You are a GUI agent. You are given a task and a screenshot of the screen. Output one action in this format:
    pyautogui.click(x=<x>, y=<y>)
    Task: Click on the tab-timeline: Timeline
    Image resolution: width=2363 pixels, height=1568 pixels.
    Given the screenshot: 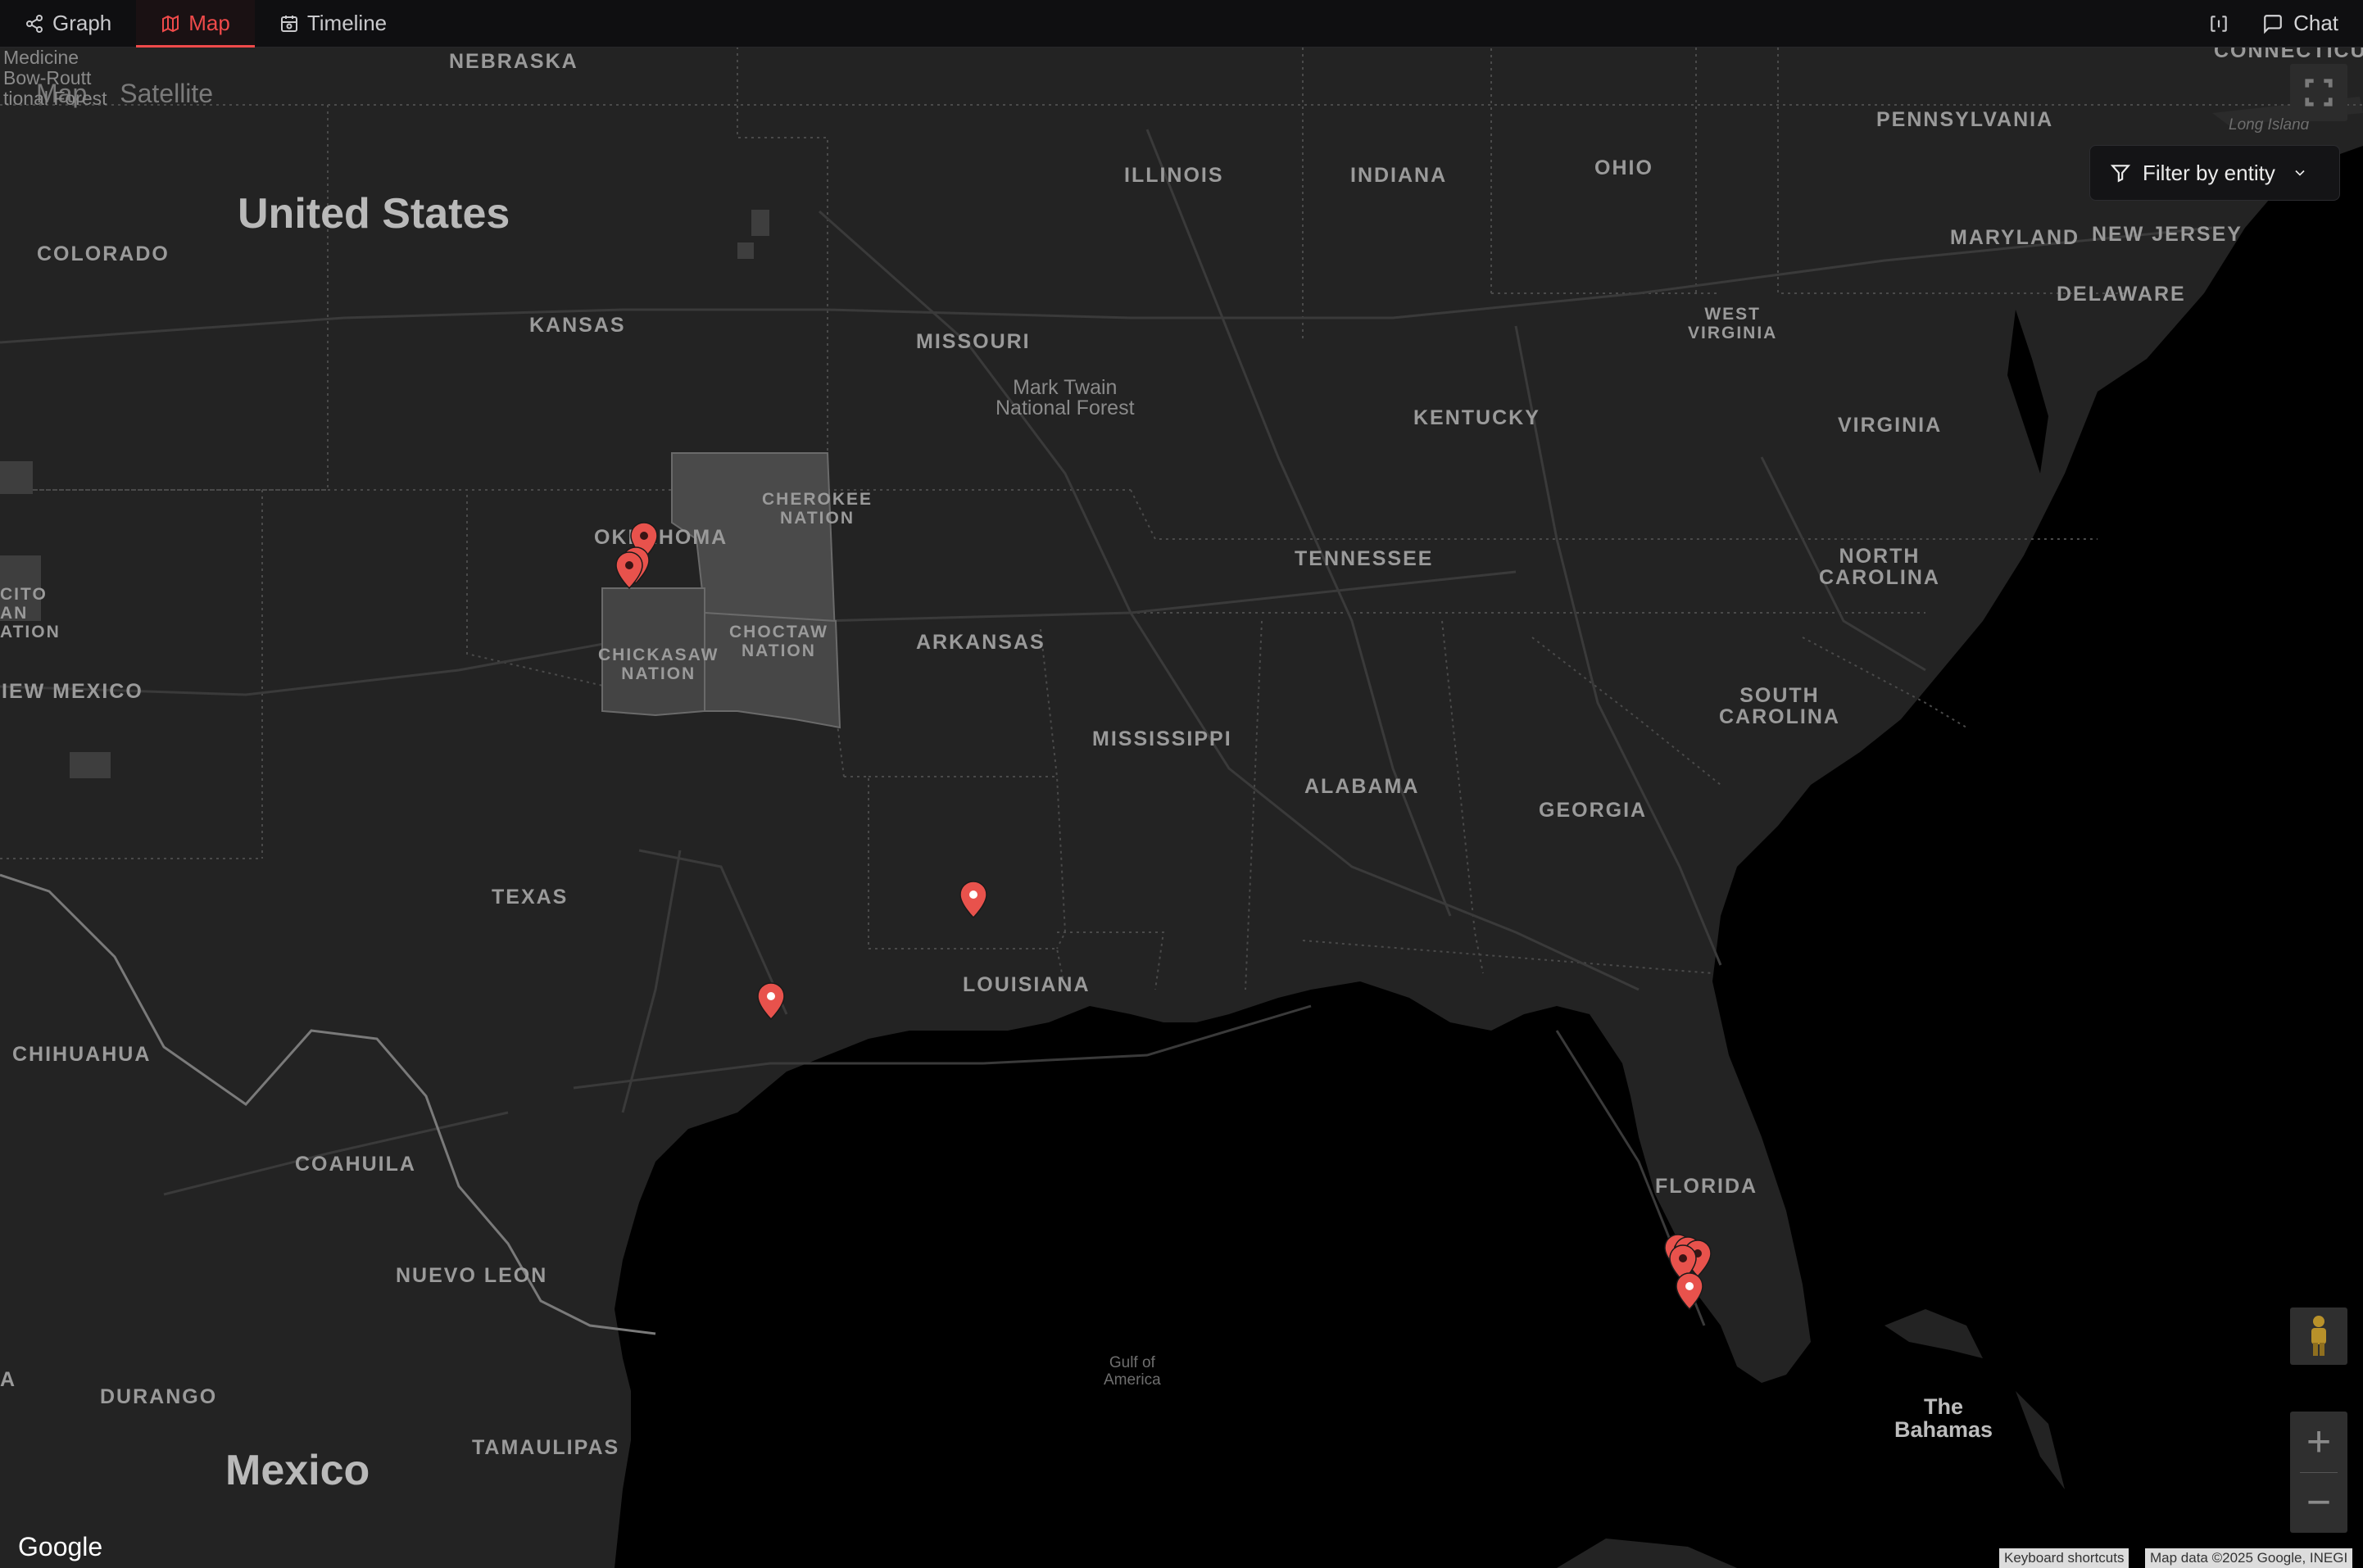 What is the action you would take?
    pyautogui.click(x=333, y=24)
    